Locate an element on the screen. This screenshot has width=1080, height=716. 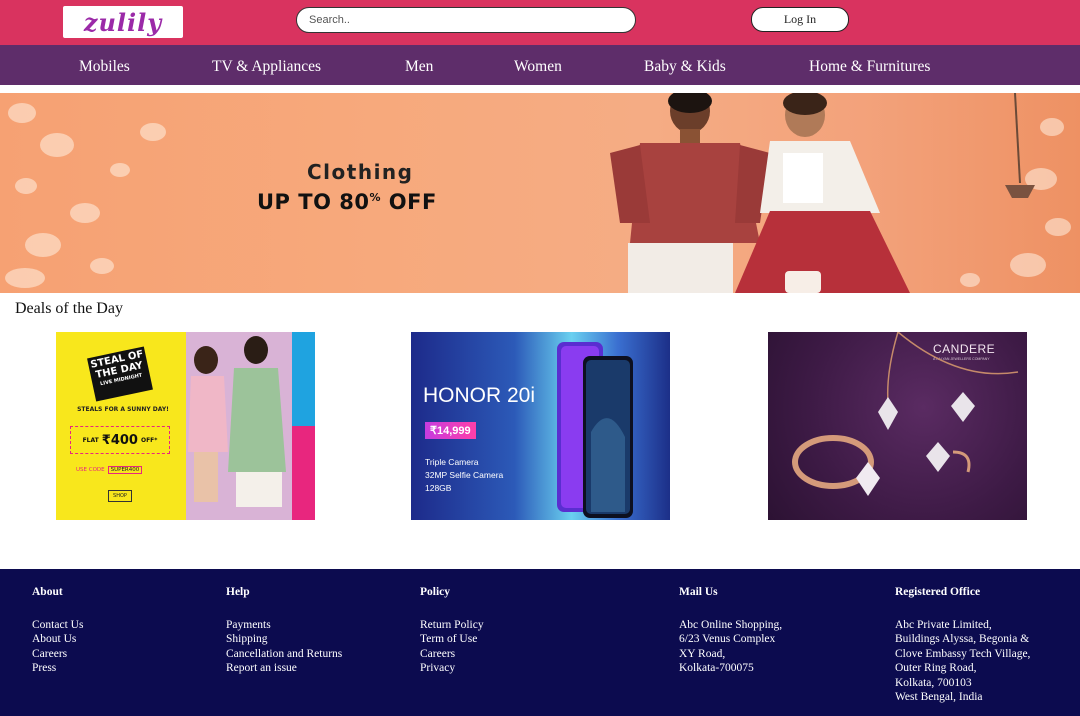
nav-item-women: Women is located at coordinates (538, 65).